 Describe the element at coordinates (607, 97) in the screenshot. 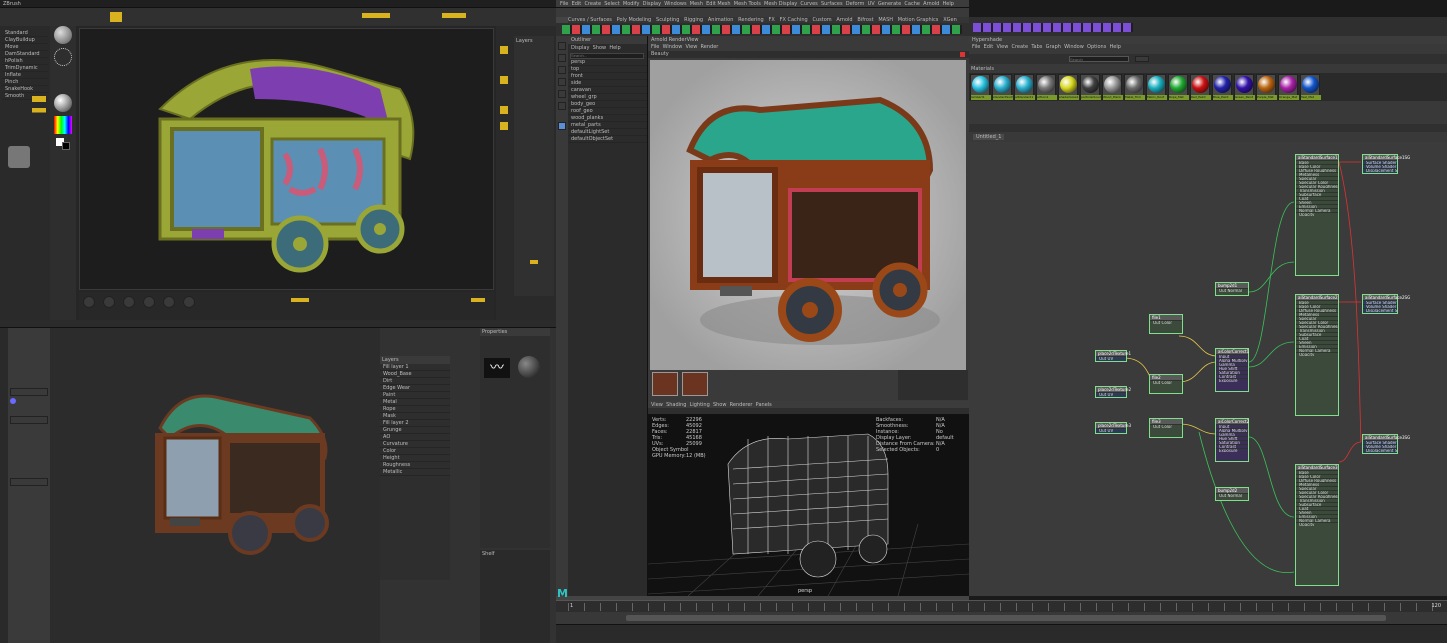

I see `maya-outliner-item: wheel_grp` at that location.